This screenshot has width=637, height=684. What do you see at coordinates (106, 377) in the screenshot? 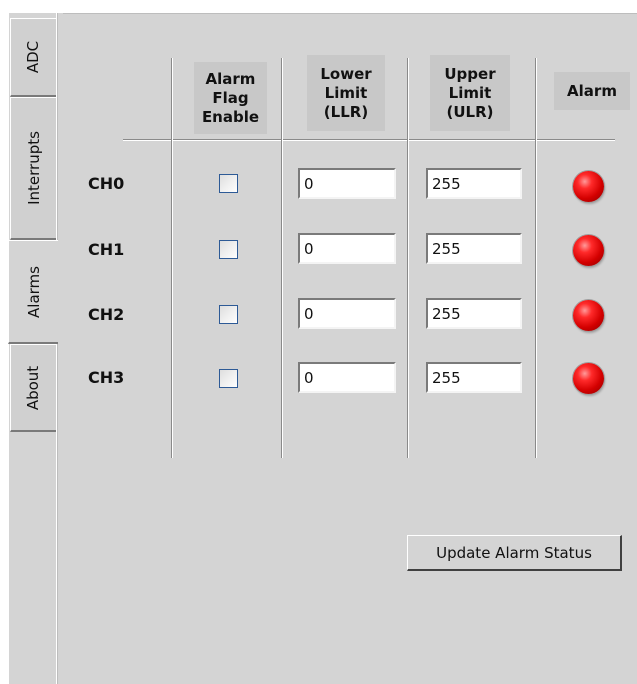
I see `channel-label: CH3` at bounding box center [106, 377].